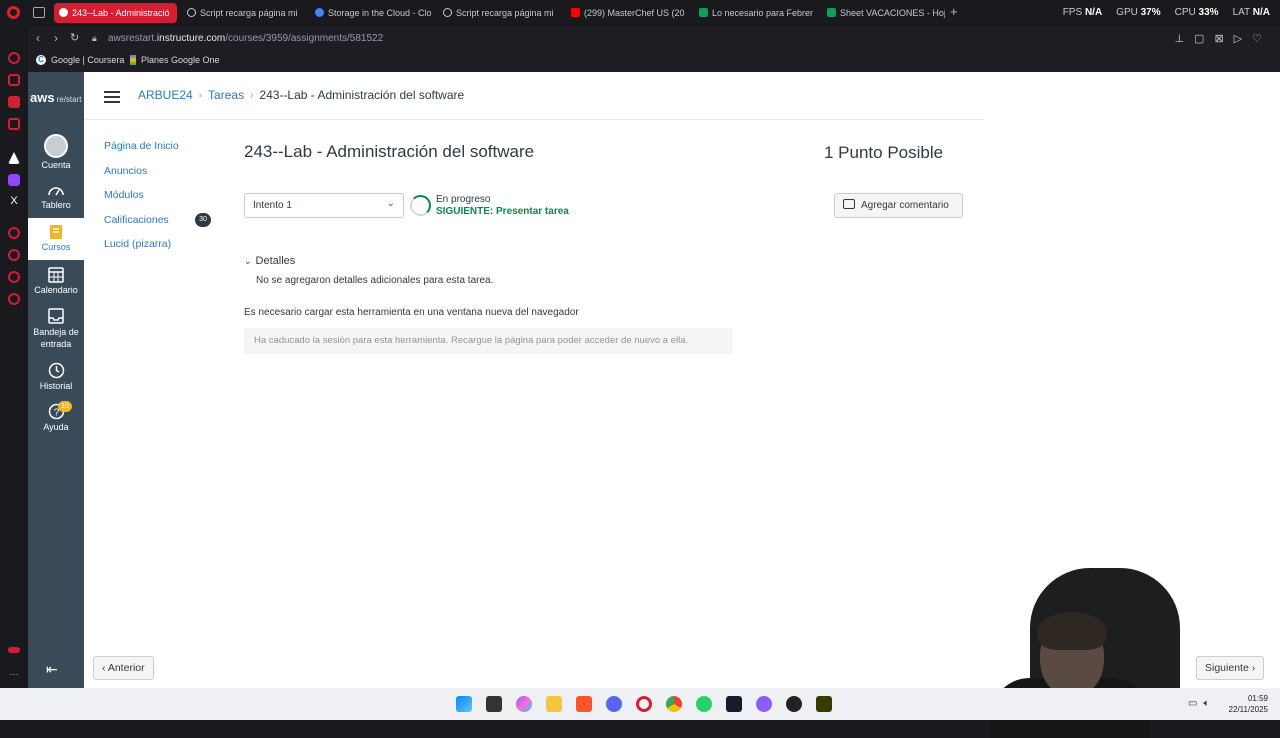 The width and height of the screenshot is (1280, 738). I want to click on adblock-icon: ⊠, so click(1218, 38).